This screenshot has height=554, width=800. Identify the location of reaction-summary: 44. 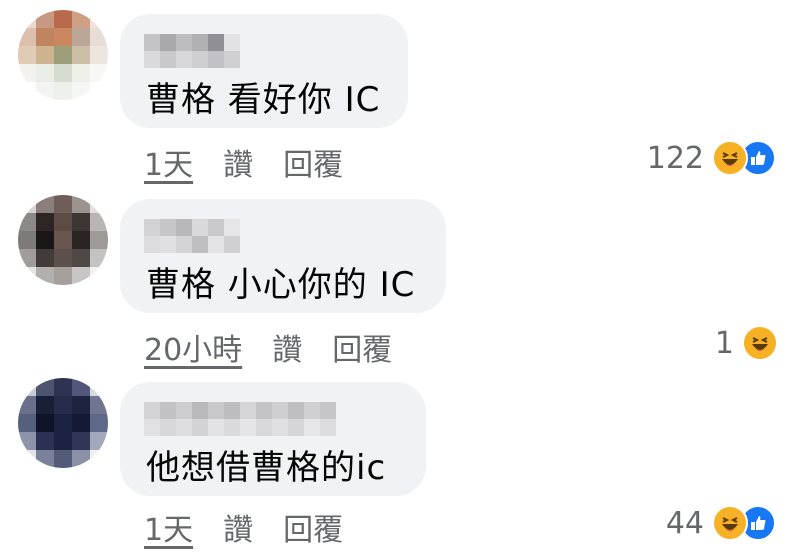
(721, 523).